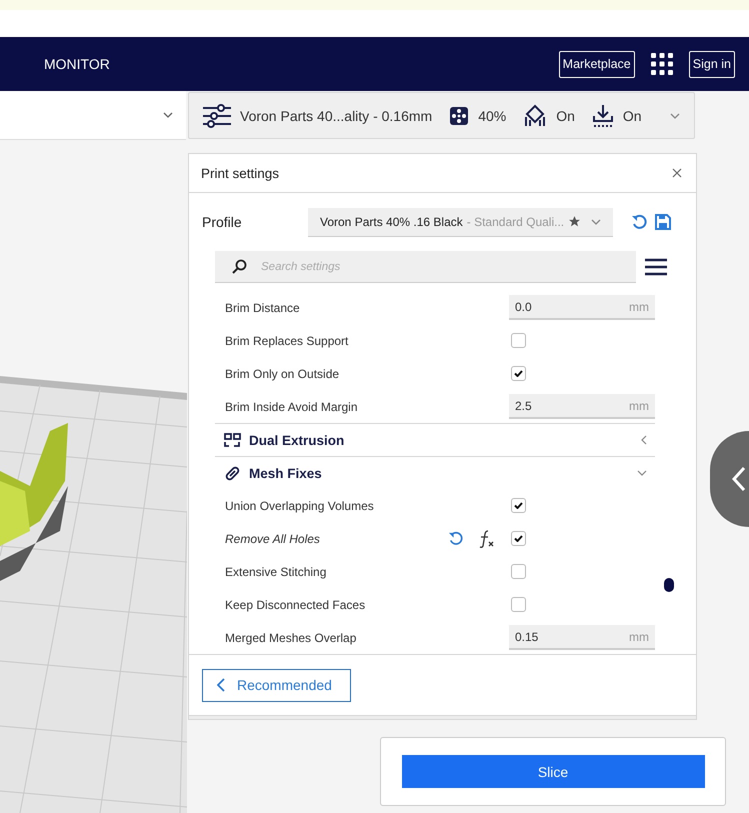 This screenshot has width=749, height=813. What do you see at coordinates (217, 116) in the screenshot?
I see `sliders-icon` at bounding box center [217, 116].